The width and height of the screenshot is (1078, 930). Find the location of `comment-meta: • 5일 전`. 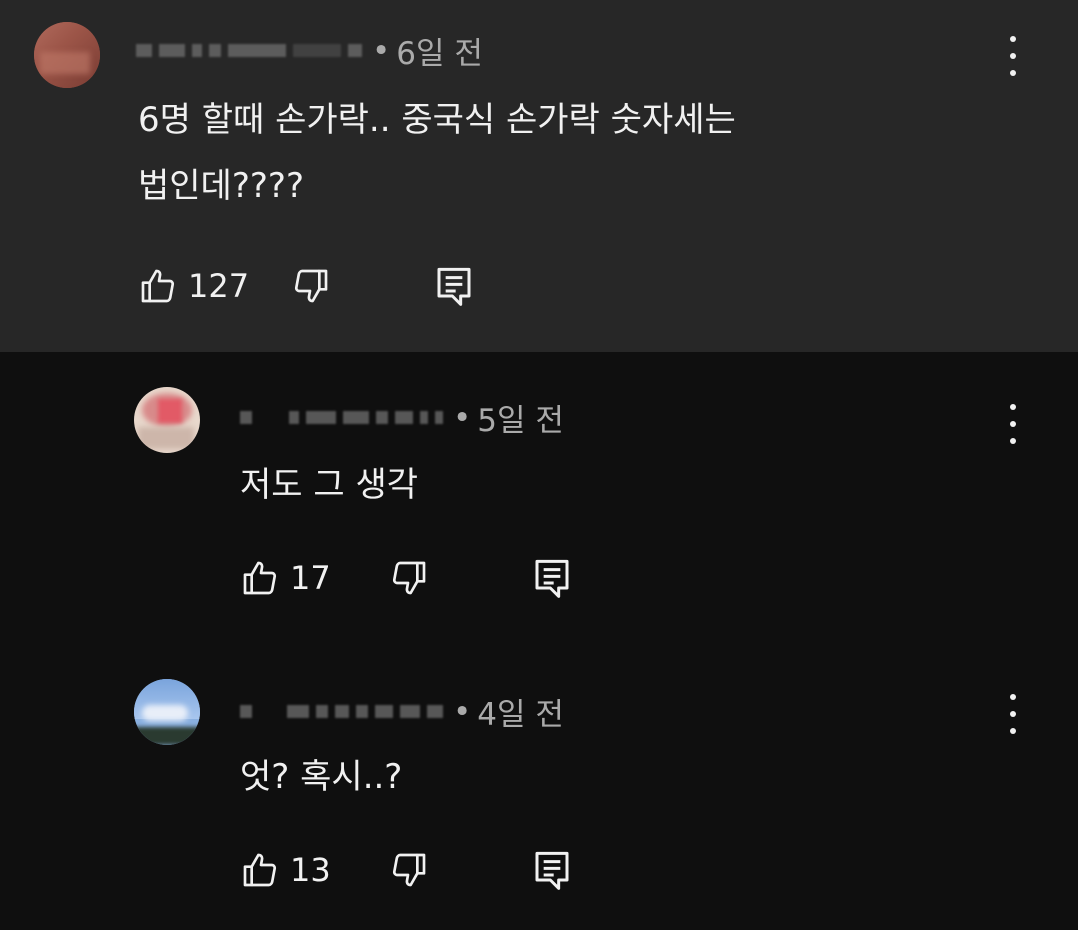

comment-meta: • 5일 전 is located at coordinates (402, 417).